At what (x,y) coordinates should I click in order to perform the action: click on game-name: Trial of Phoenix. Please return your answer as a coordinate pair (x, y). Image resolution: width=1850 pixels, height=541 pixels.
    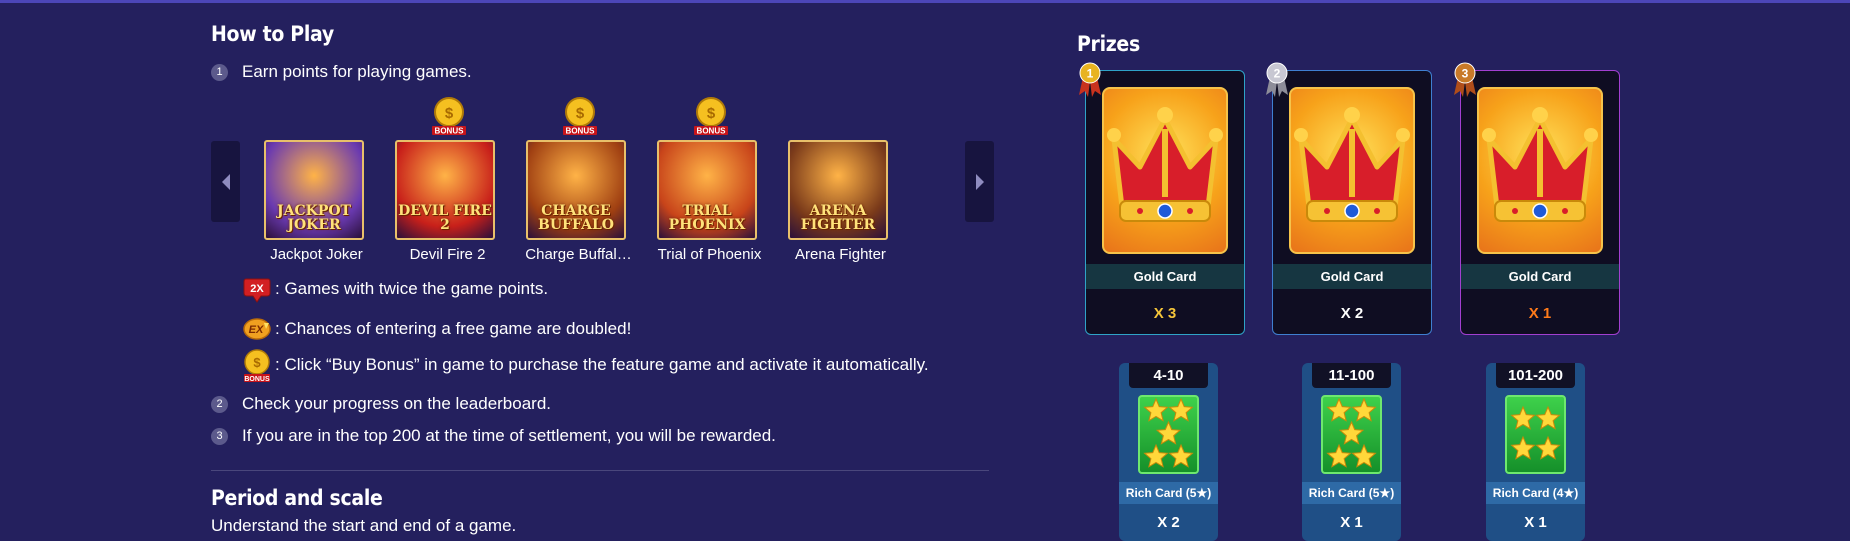
    Looking at the image, I should click on (709, 254).